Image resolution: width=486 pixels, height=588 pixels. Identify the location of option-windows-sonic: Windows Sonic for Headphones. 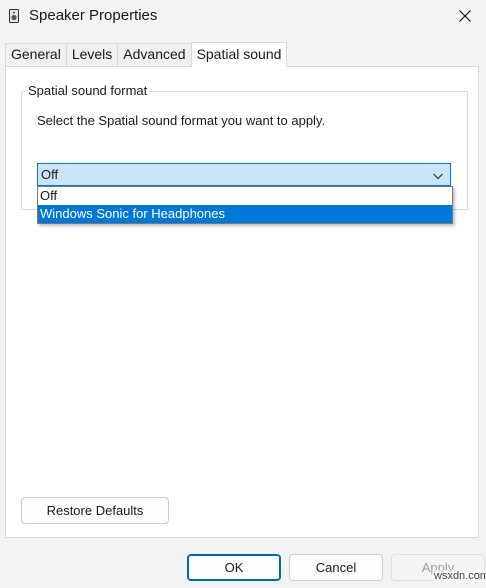
(245, 214).